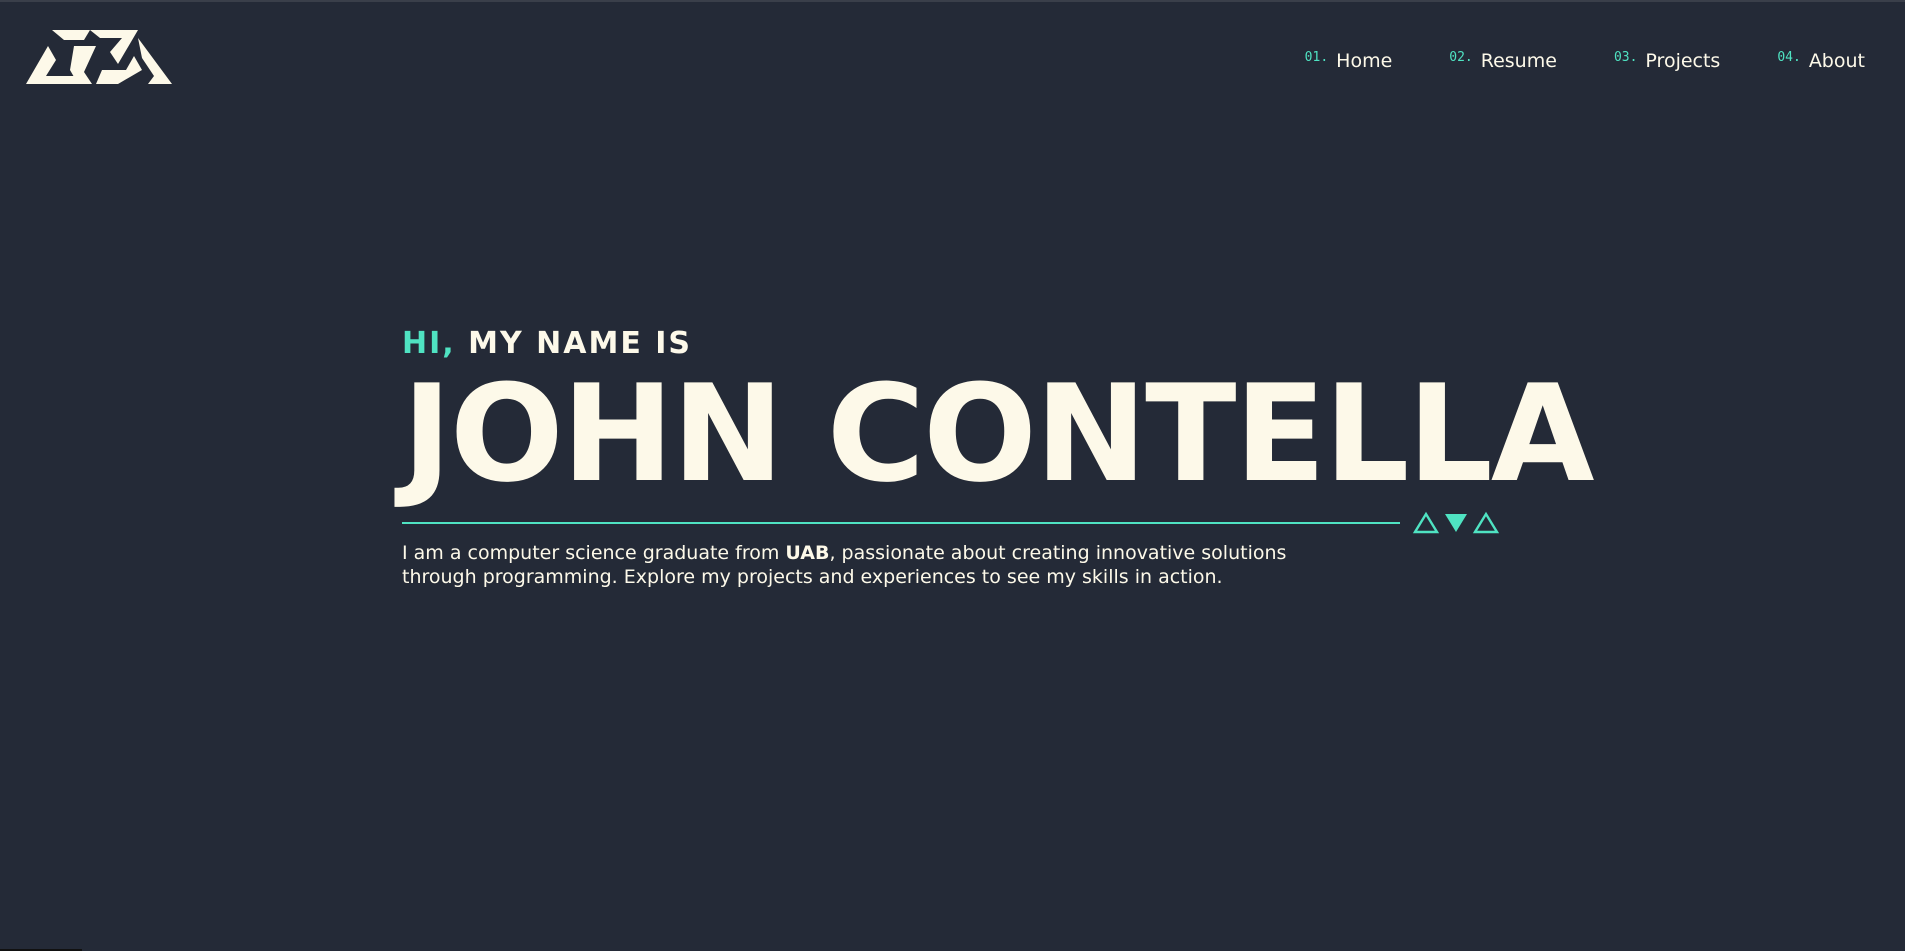 The height and width of the screenshot is (951, 1905). Describe the element at coordinates (998, 434) in the screenshot. I see `hero-name: JOHN CONTELLA` at that location.